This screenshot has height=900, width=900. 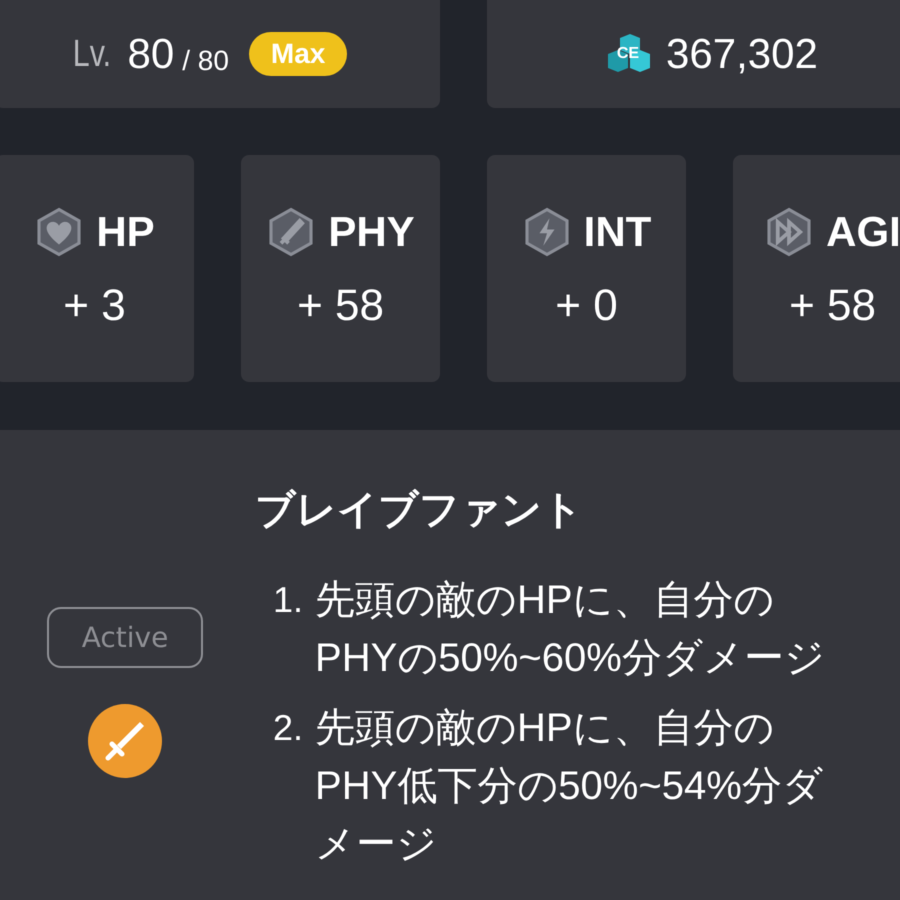 I want to click on stat-label: HP, so click(x=125, y=232).